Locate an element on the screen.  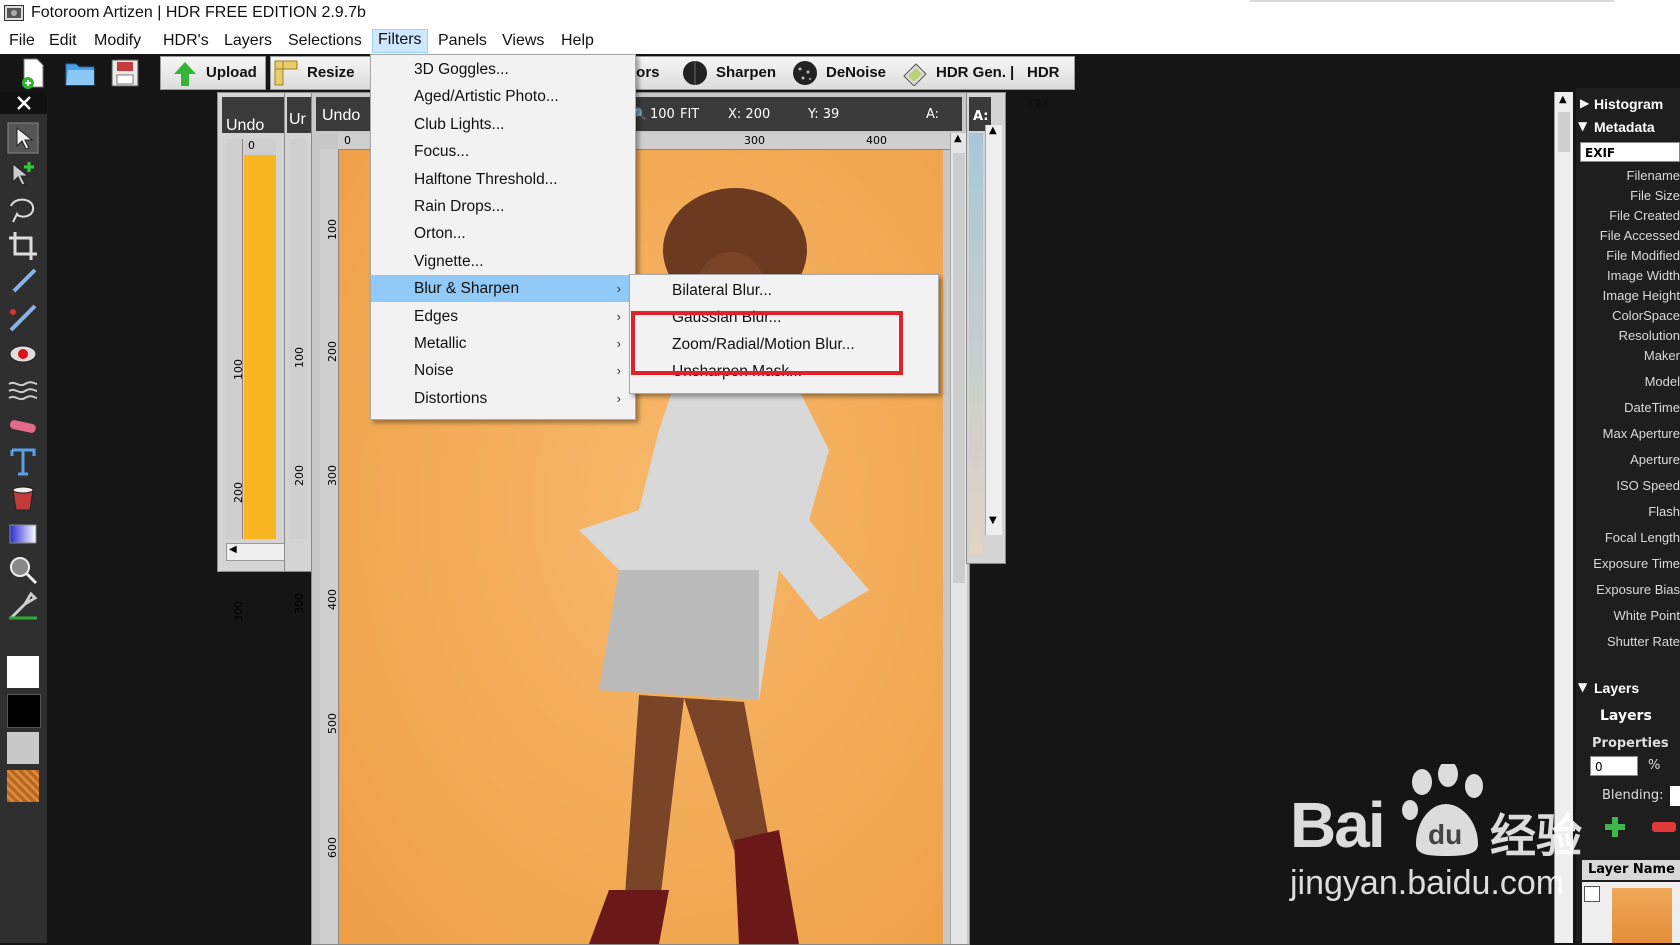
foreground-color-swatch is located at coordinates (23, 672).